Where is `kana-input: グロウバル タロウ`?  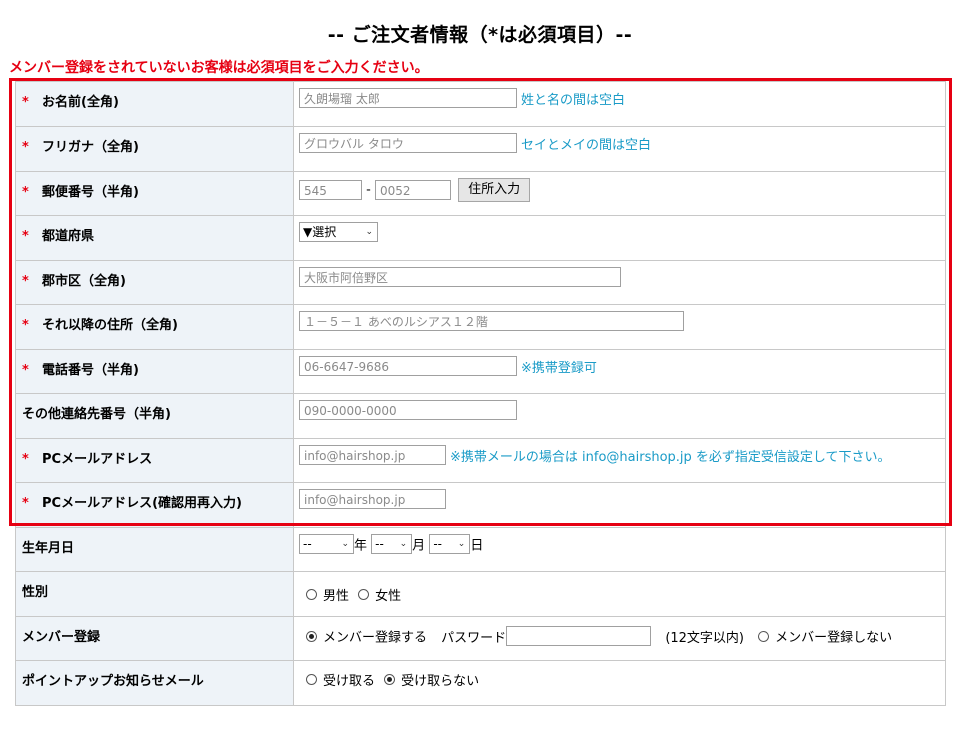
kana-input: グロウバル タロウ is located at coordinates (408, 143).